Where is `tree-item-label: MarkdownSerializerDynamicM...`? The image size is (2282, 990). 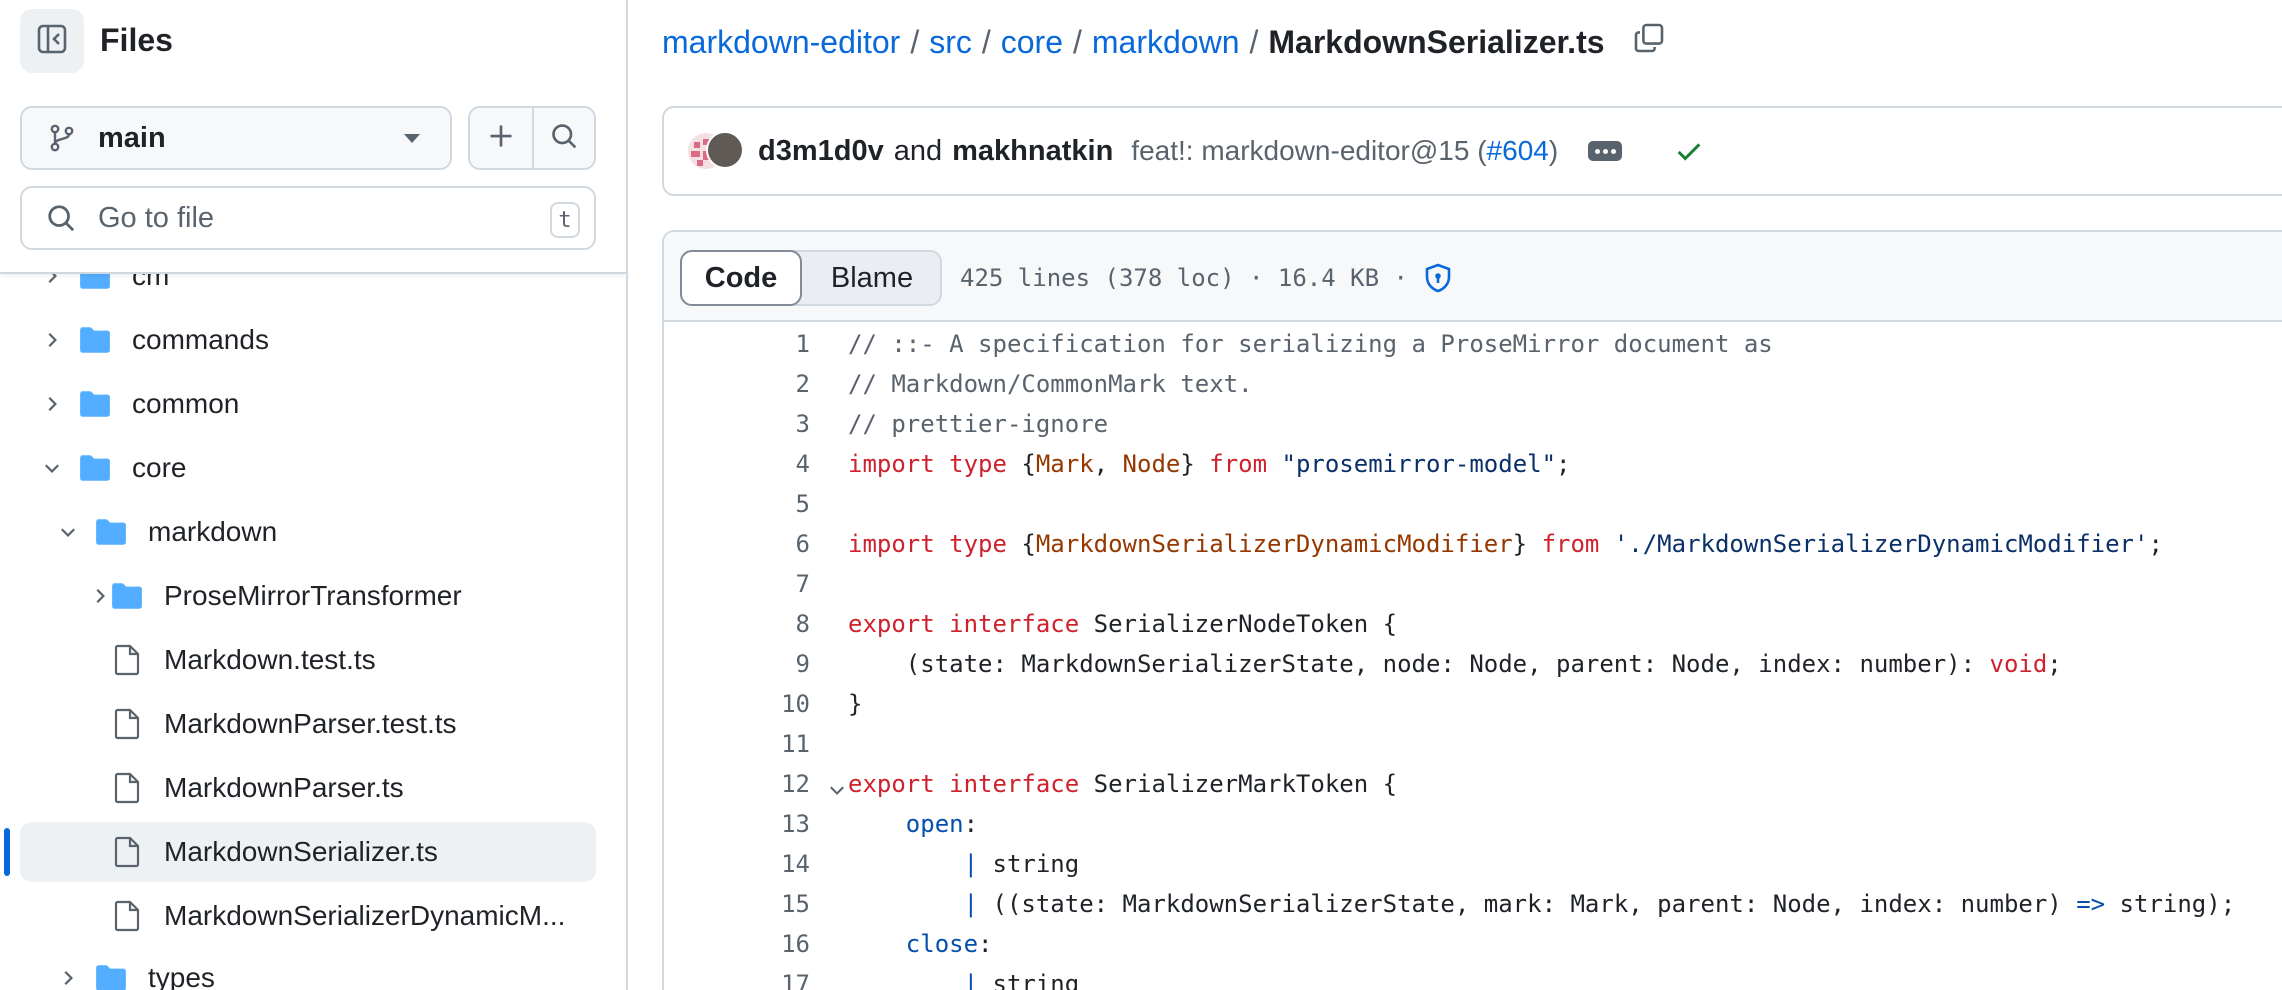 tree-item-label: MarkdownSerializerDynamicM... is located at coordinates (365, 915).